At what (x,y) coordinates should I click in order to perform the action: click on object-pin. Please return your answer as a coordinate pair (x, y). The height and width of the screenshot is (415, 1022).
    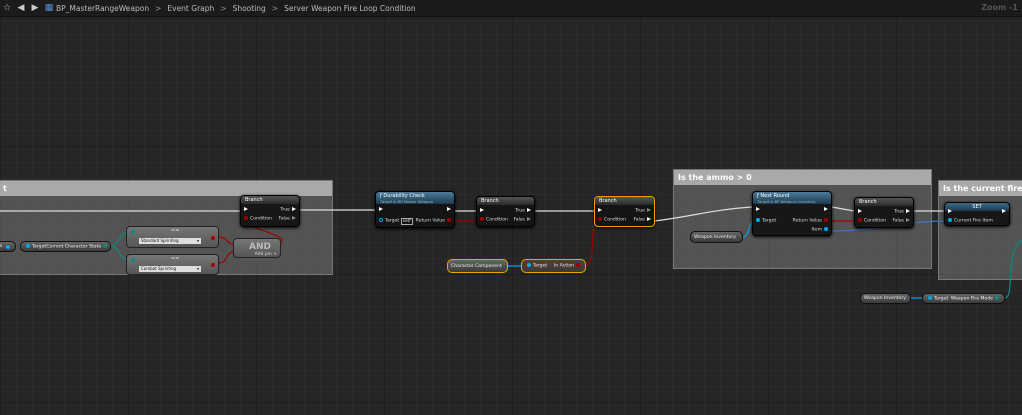
    Looking at the image, I should click on (8, 246).